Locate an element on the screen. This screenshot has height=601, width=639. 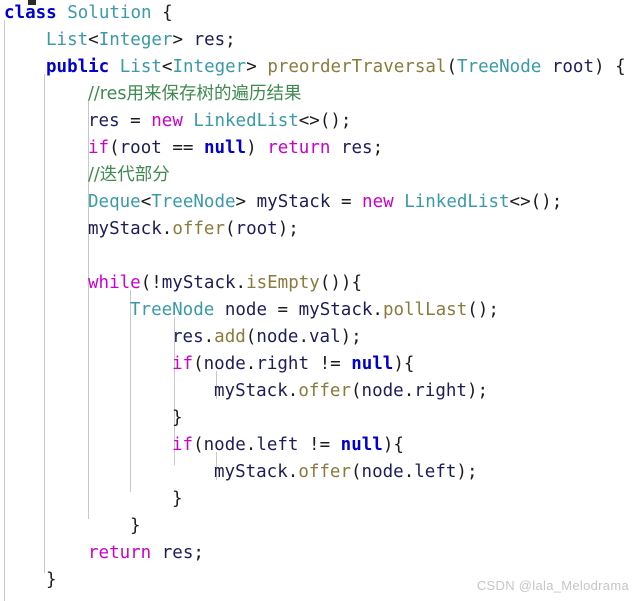
code-line is located at coordinates (319, 256).